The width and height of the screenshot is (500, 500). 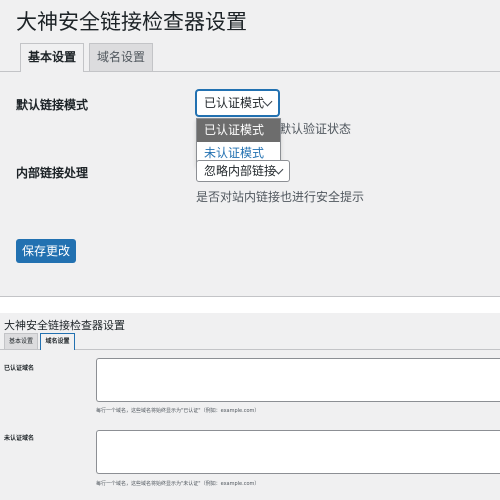 What do you see at coordinates (267, 101) in the screenshot?
I see `chevron-down-icon` at bounding box center [267, 101].